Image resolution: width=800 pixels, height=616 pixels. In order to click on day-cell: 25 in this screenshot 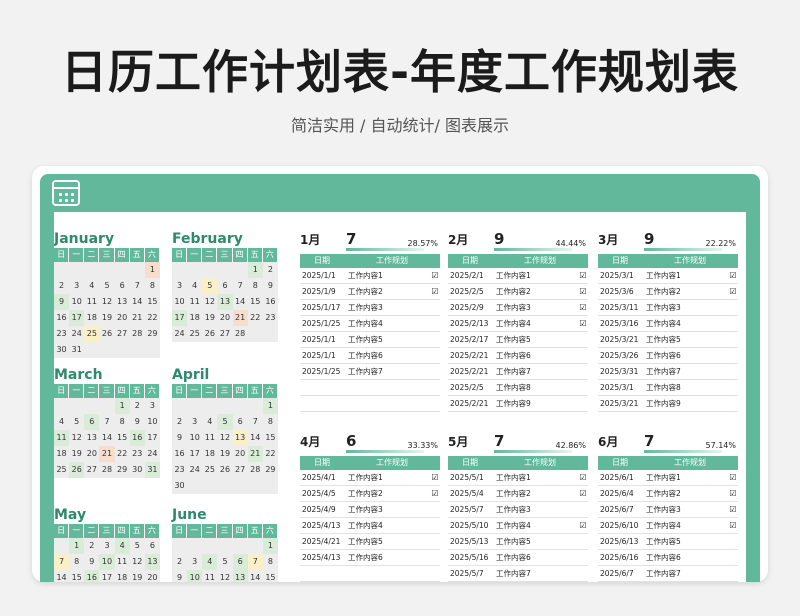, I will do `click(209, 470)`.